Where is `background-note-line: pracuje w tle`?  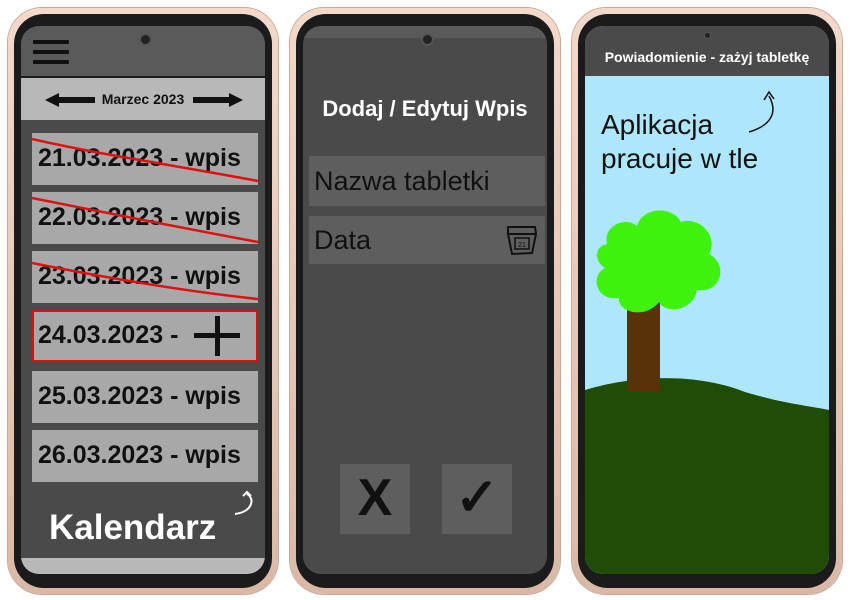
background-note-line: pracuje w tle is located at coordinates (680, 158).